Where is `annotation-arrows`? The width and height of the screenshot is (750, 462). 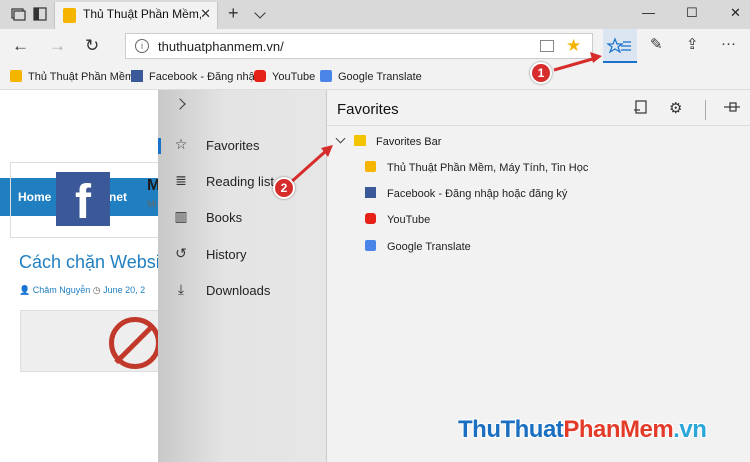 annotation-arrows is located at coordinates (445, 118).